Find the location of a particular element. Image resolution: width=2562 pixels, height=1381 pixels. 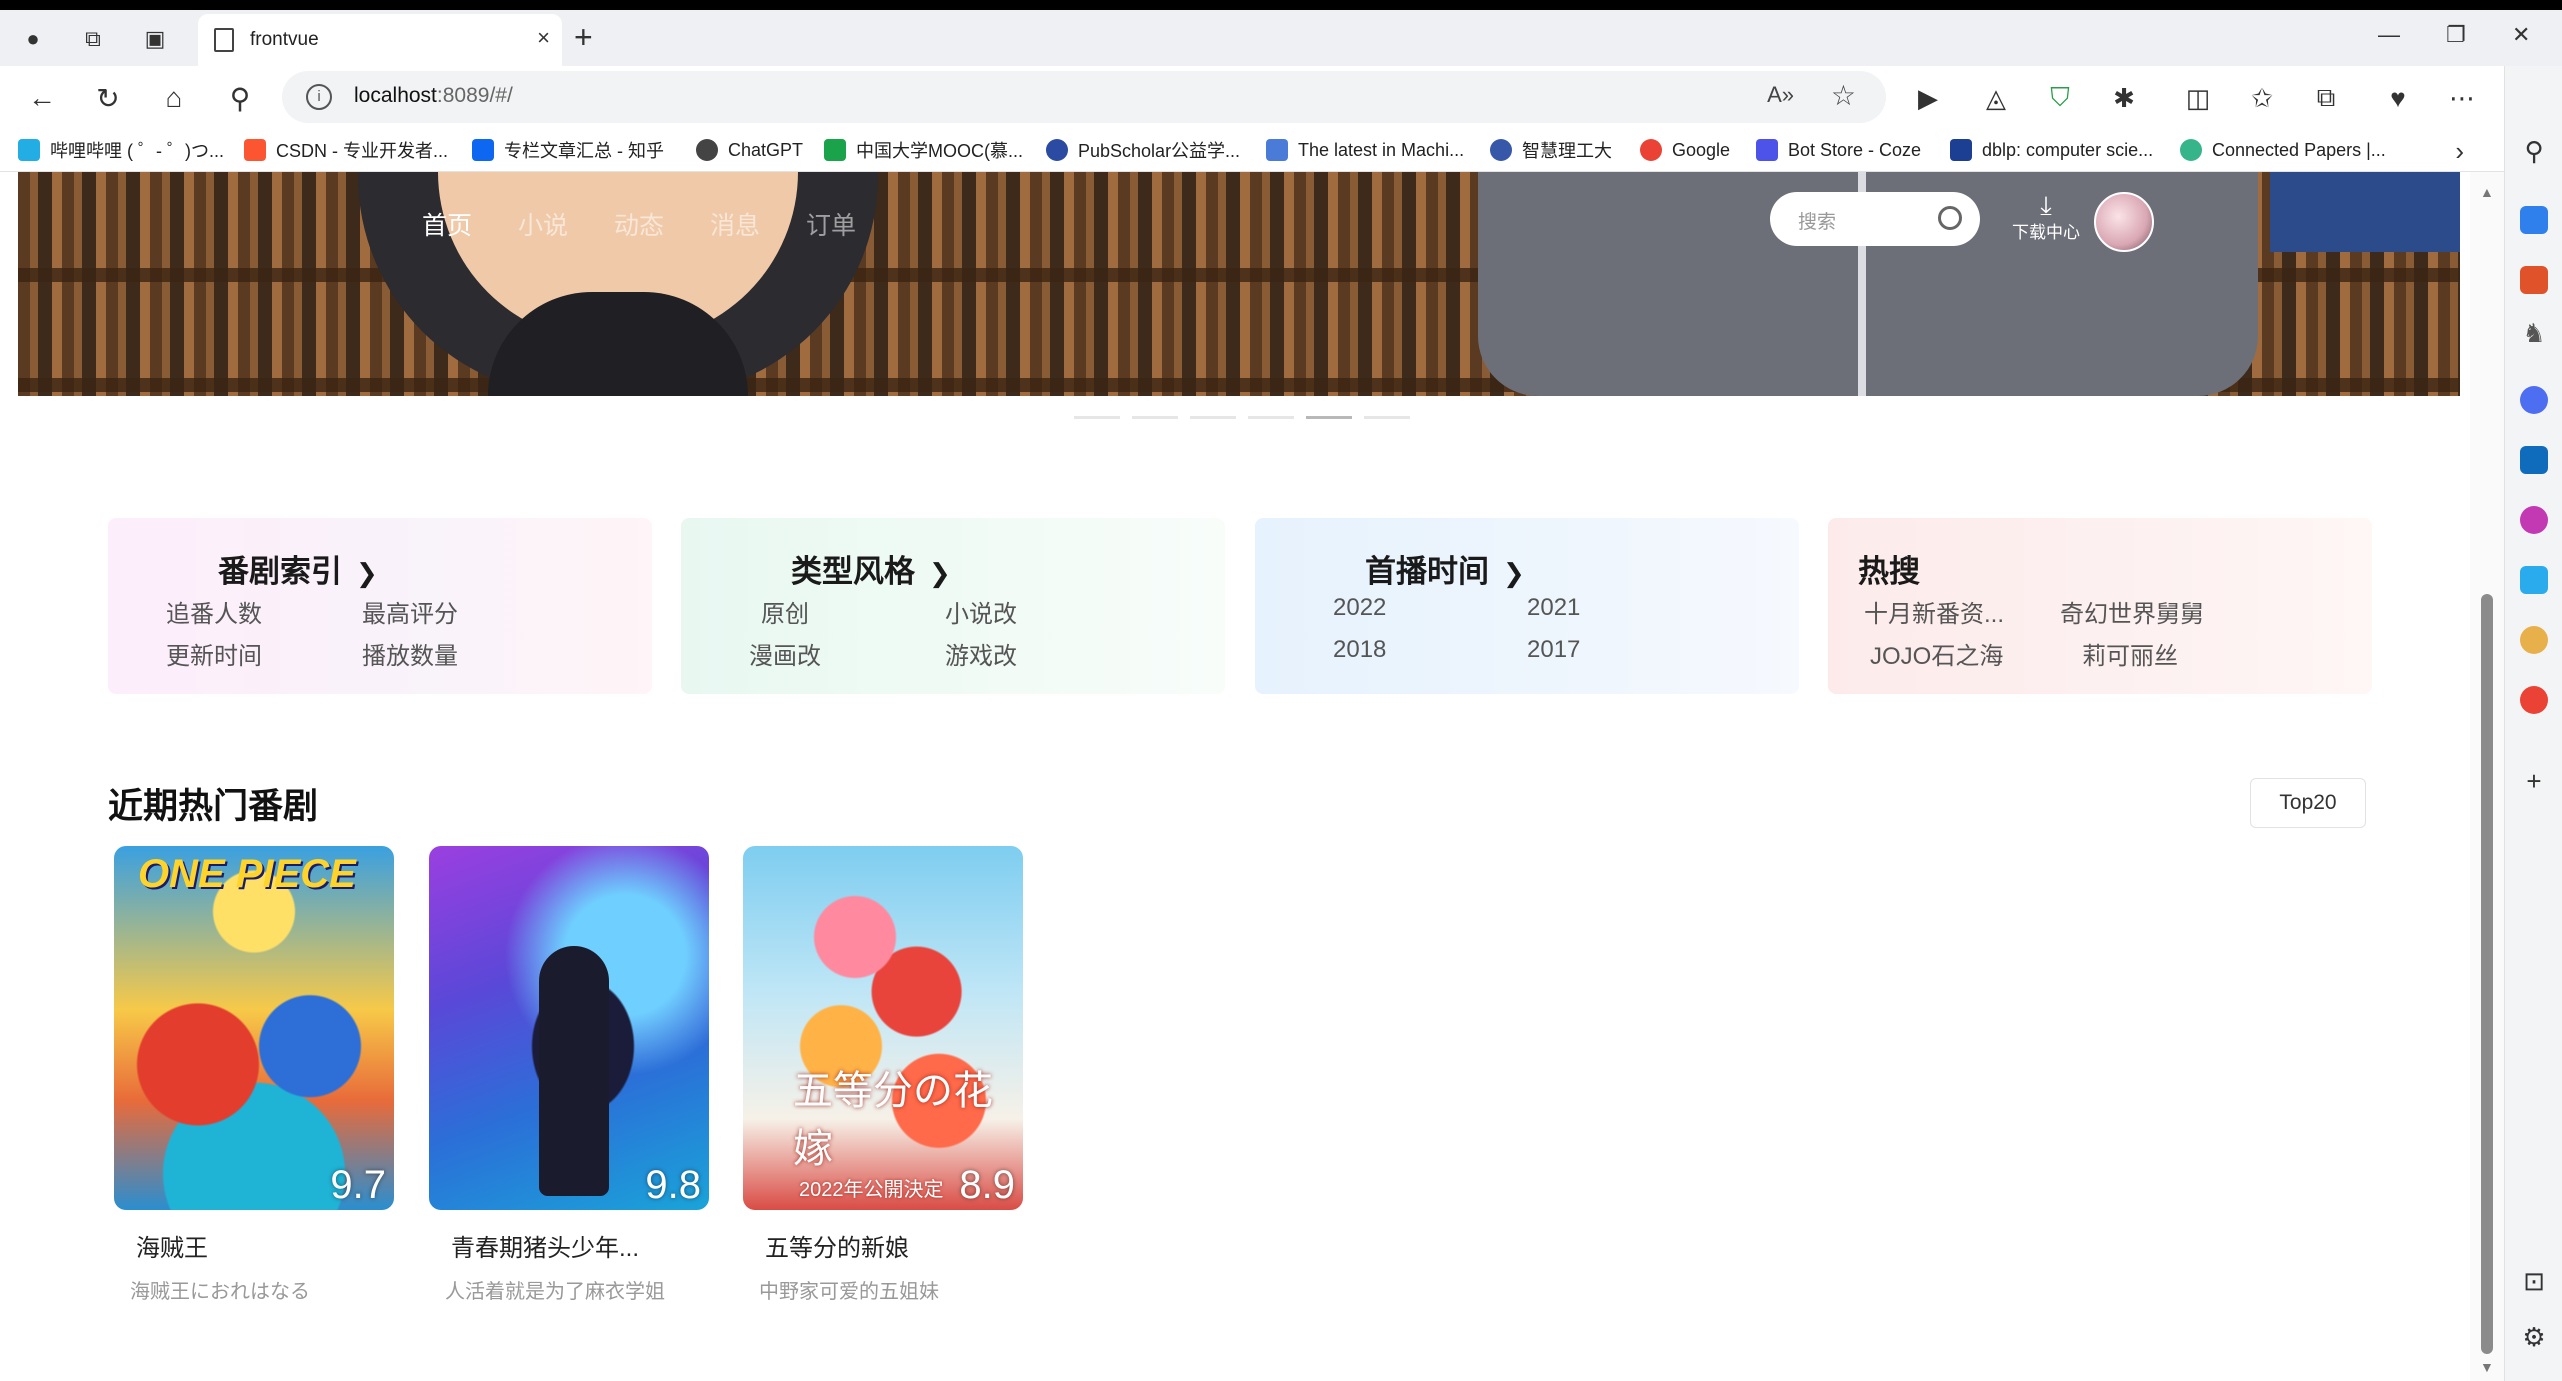

sidebar-search-icon: ⚲ is located at coordinates (2534, 151).